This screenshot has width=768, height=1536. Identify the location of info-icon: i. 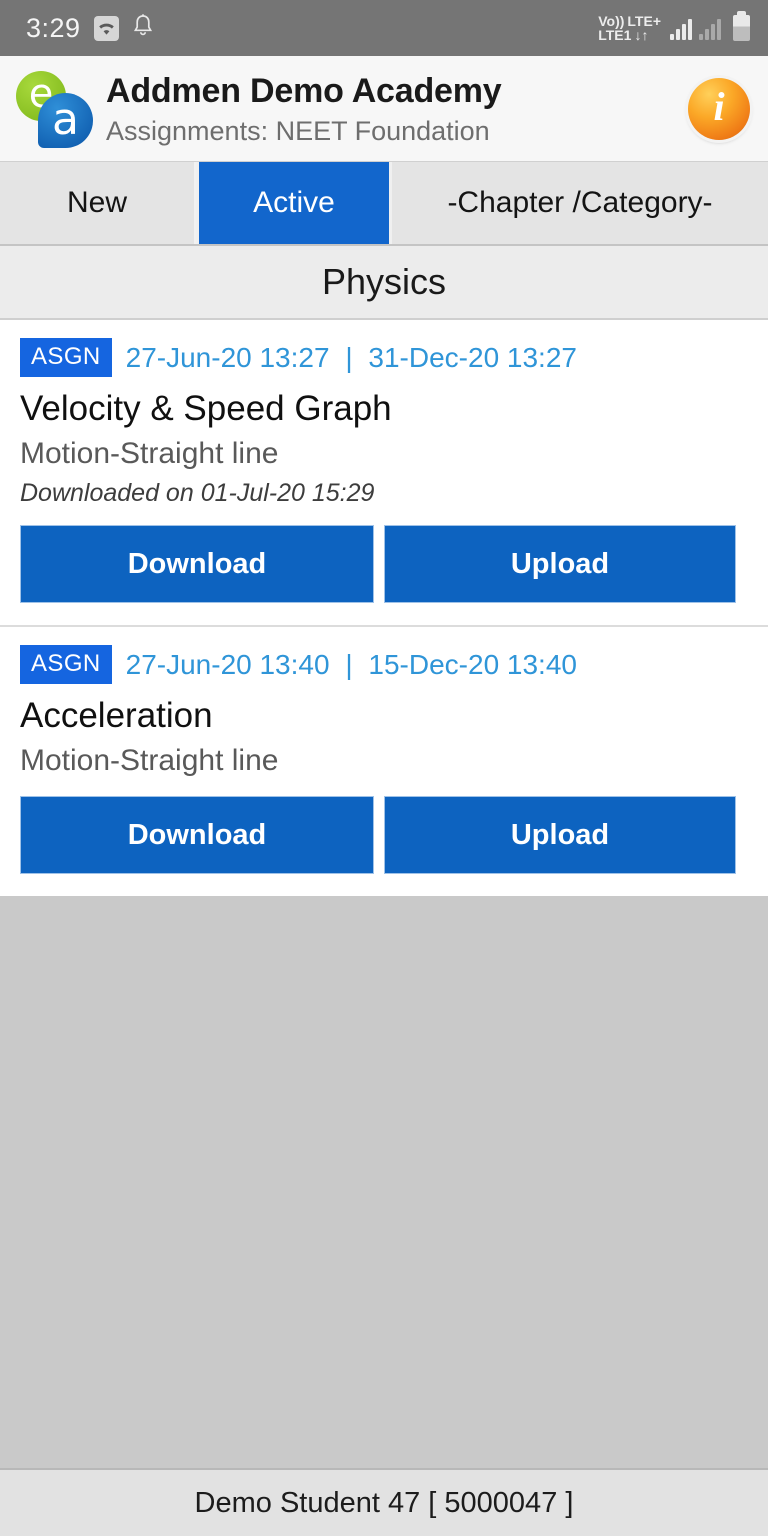
(719, 108).